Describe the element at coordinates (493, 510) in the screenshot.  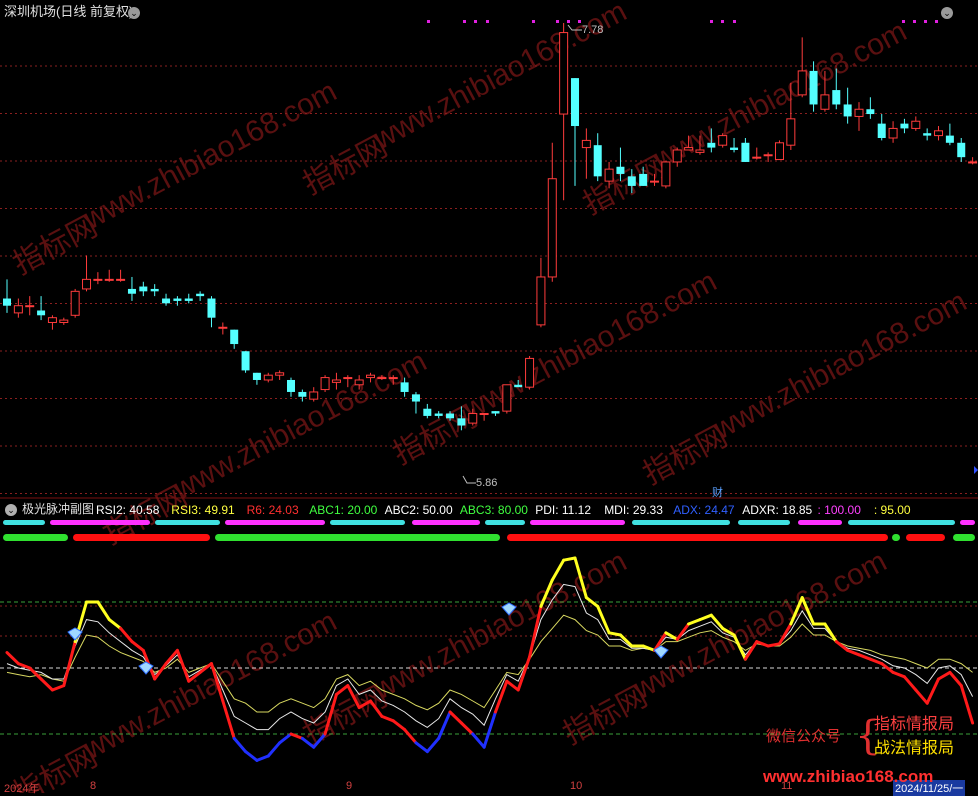
I see `indicator-value: ABC3: 80.00` at that location.